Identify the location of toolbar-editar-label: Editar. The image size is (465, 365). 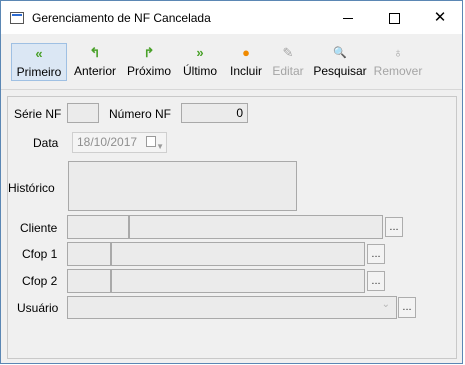
(288, 71).